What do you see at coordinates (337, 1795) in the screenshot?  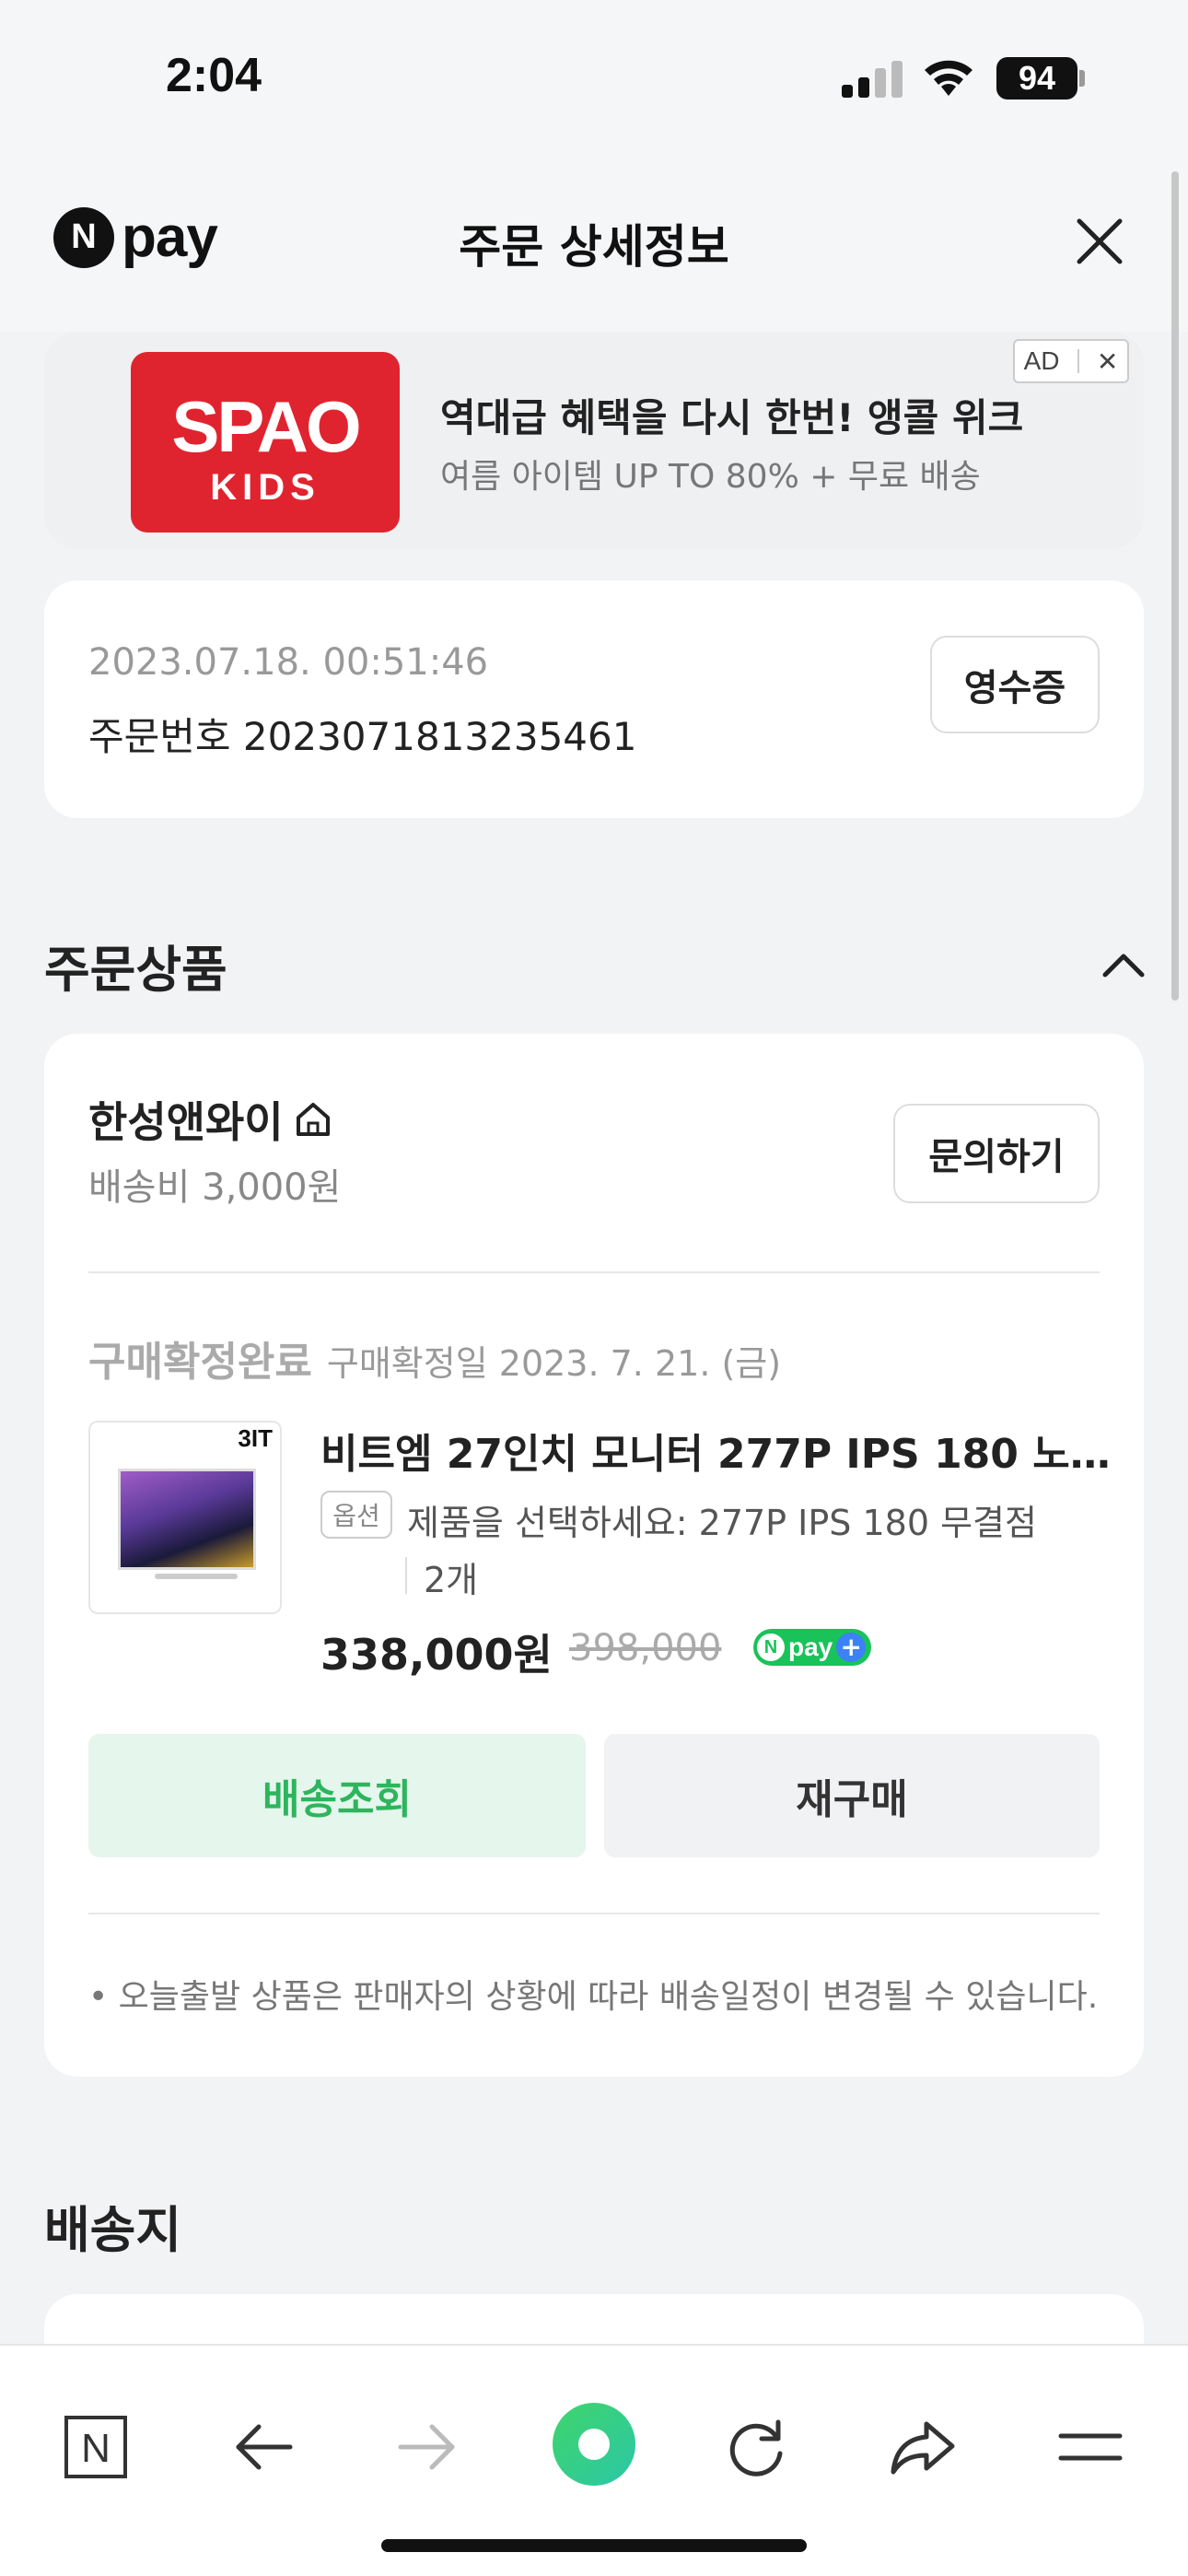 I see `track-delivery-button: 배송조회` at bounding box center [337, 1795].